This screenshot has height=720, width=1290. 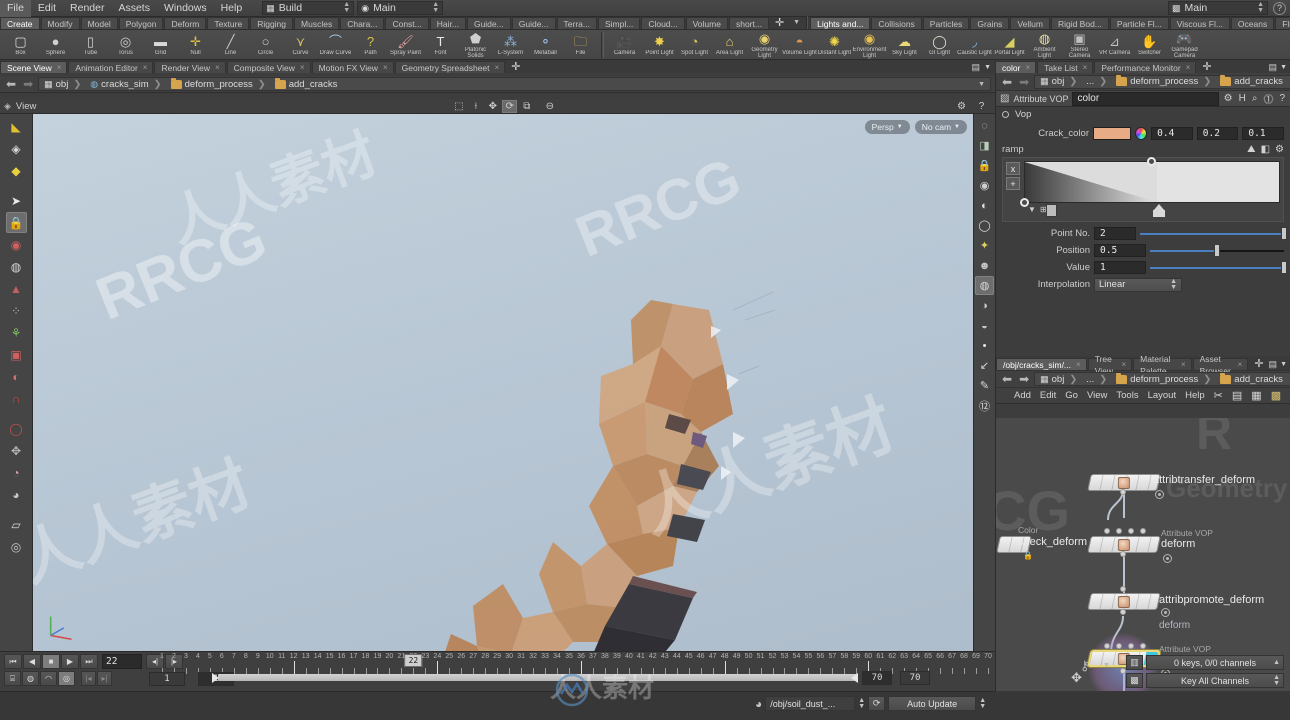 What do you see at coordinates (167, 678) in the screenshot?
I see `range-start-field: 1` at bounding box center [167, 678].